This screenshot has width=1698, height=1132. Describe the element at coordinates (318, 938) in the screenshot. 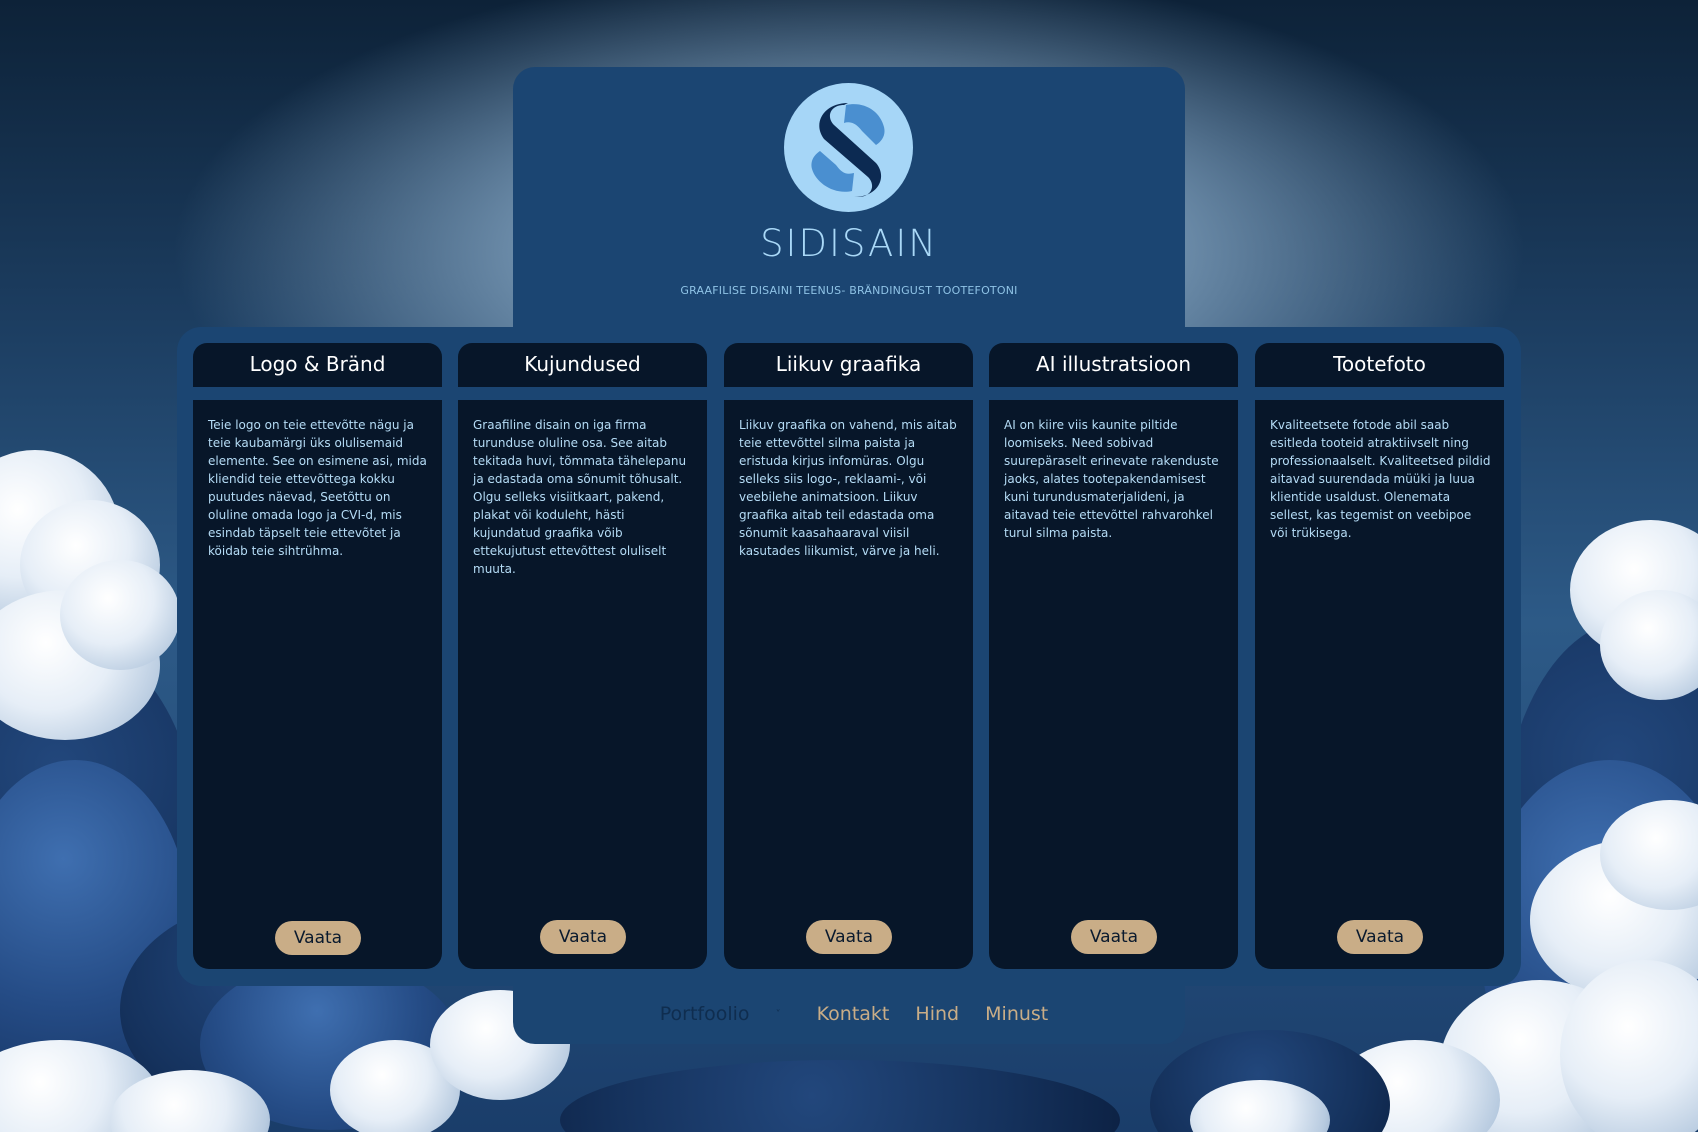

I see `view-logo-button: Vaata` at that location.